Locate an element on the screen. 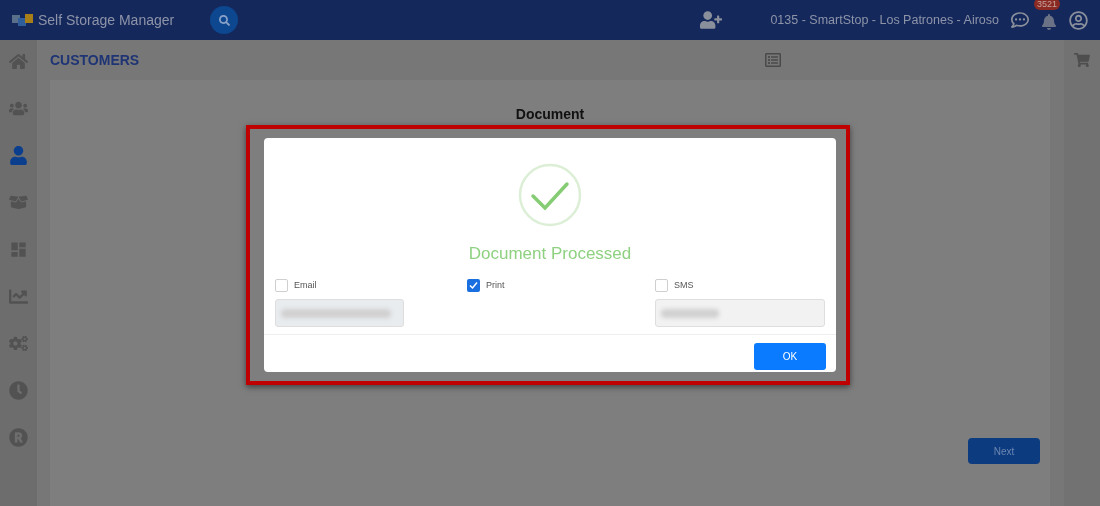  home-icon is located at coordinates (18, 61).